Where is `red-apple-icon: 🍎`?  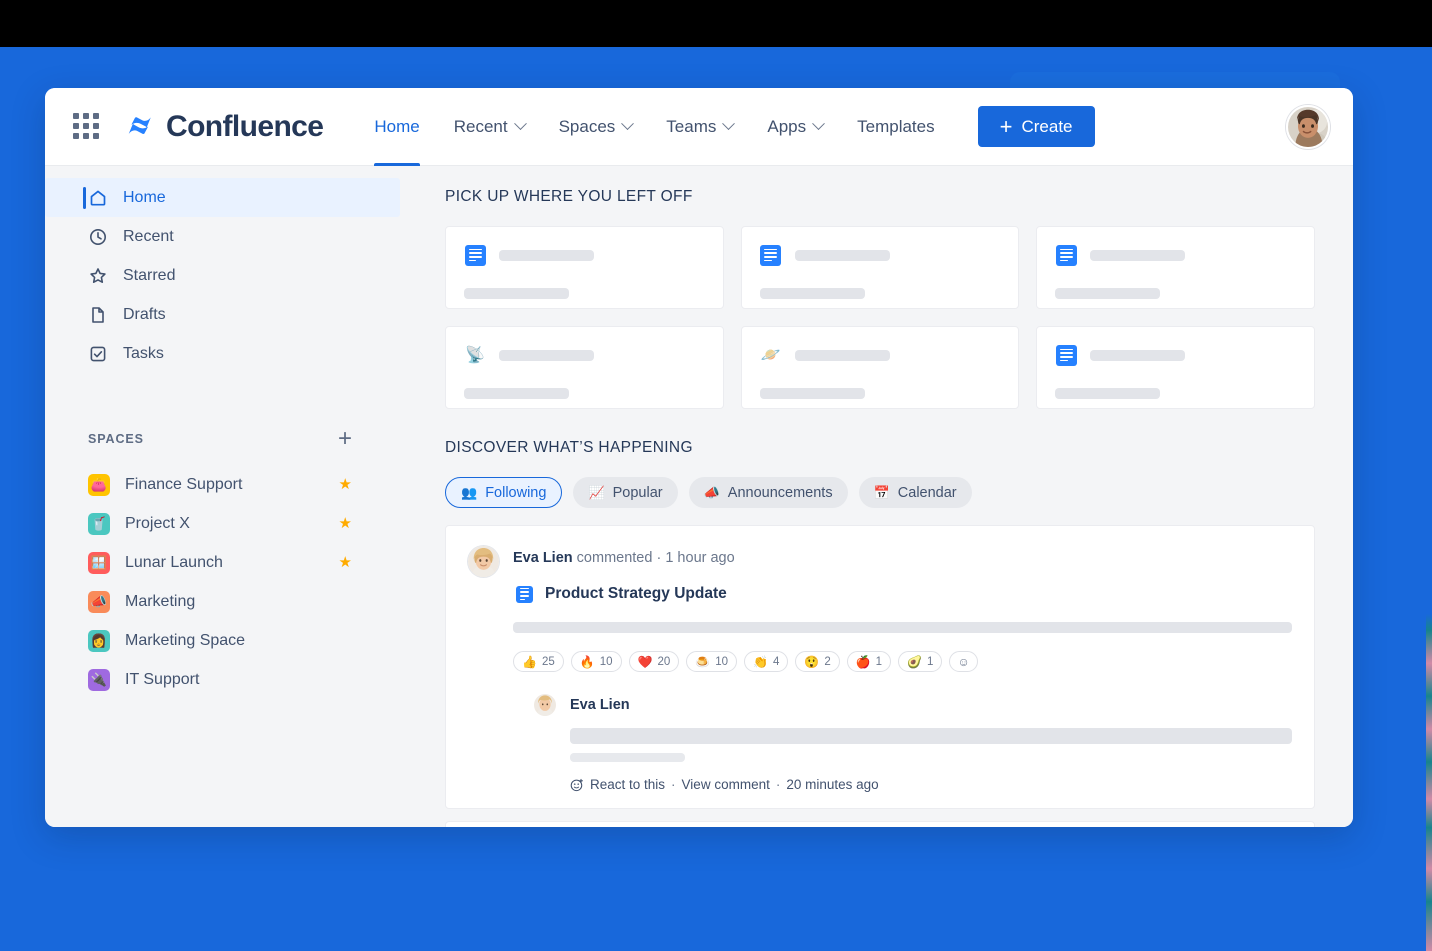
red-apple-icon: 🍎 is located at coordinates (863, 661).